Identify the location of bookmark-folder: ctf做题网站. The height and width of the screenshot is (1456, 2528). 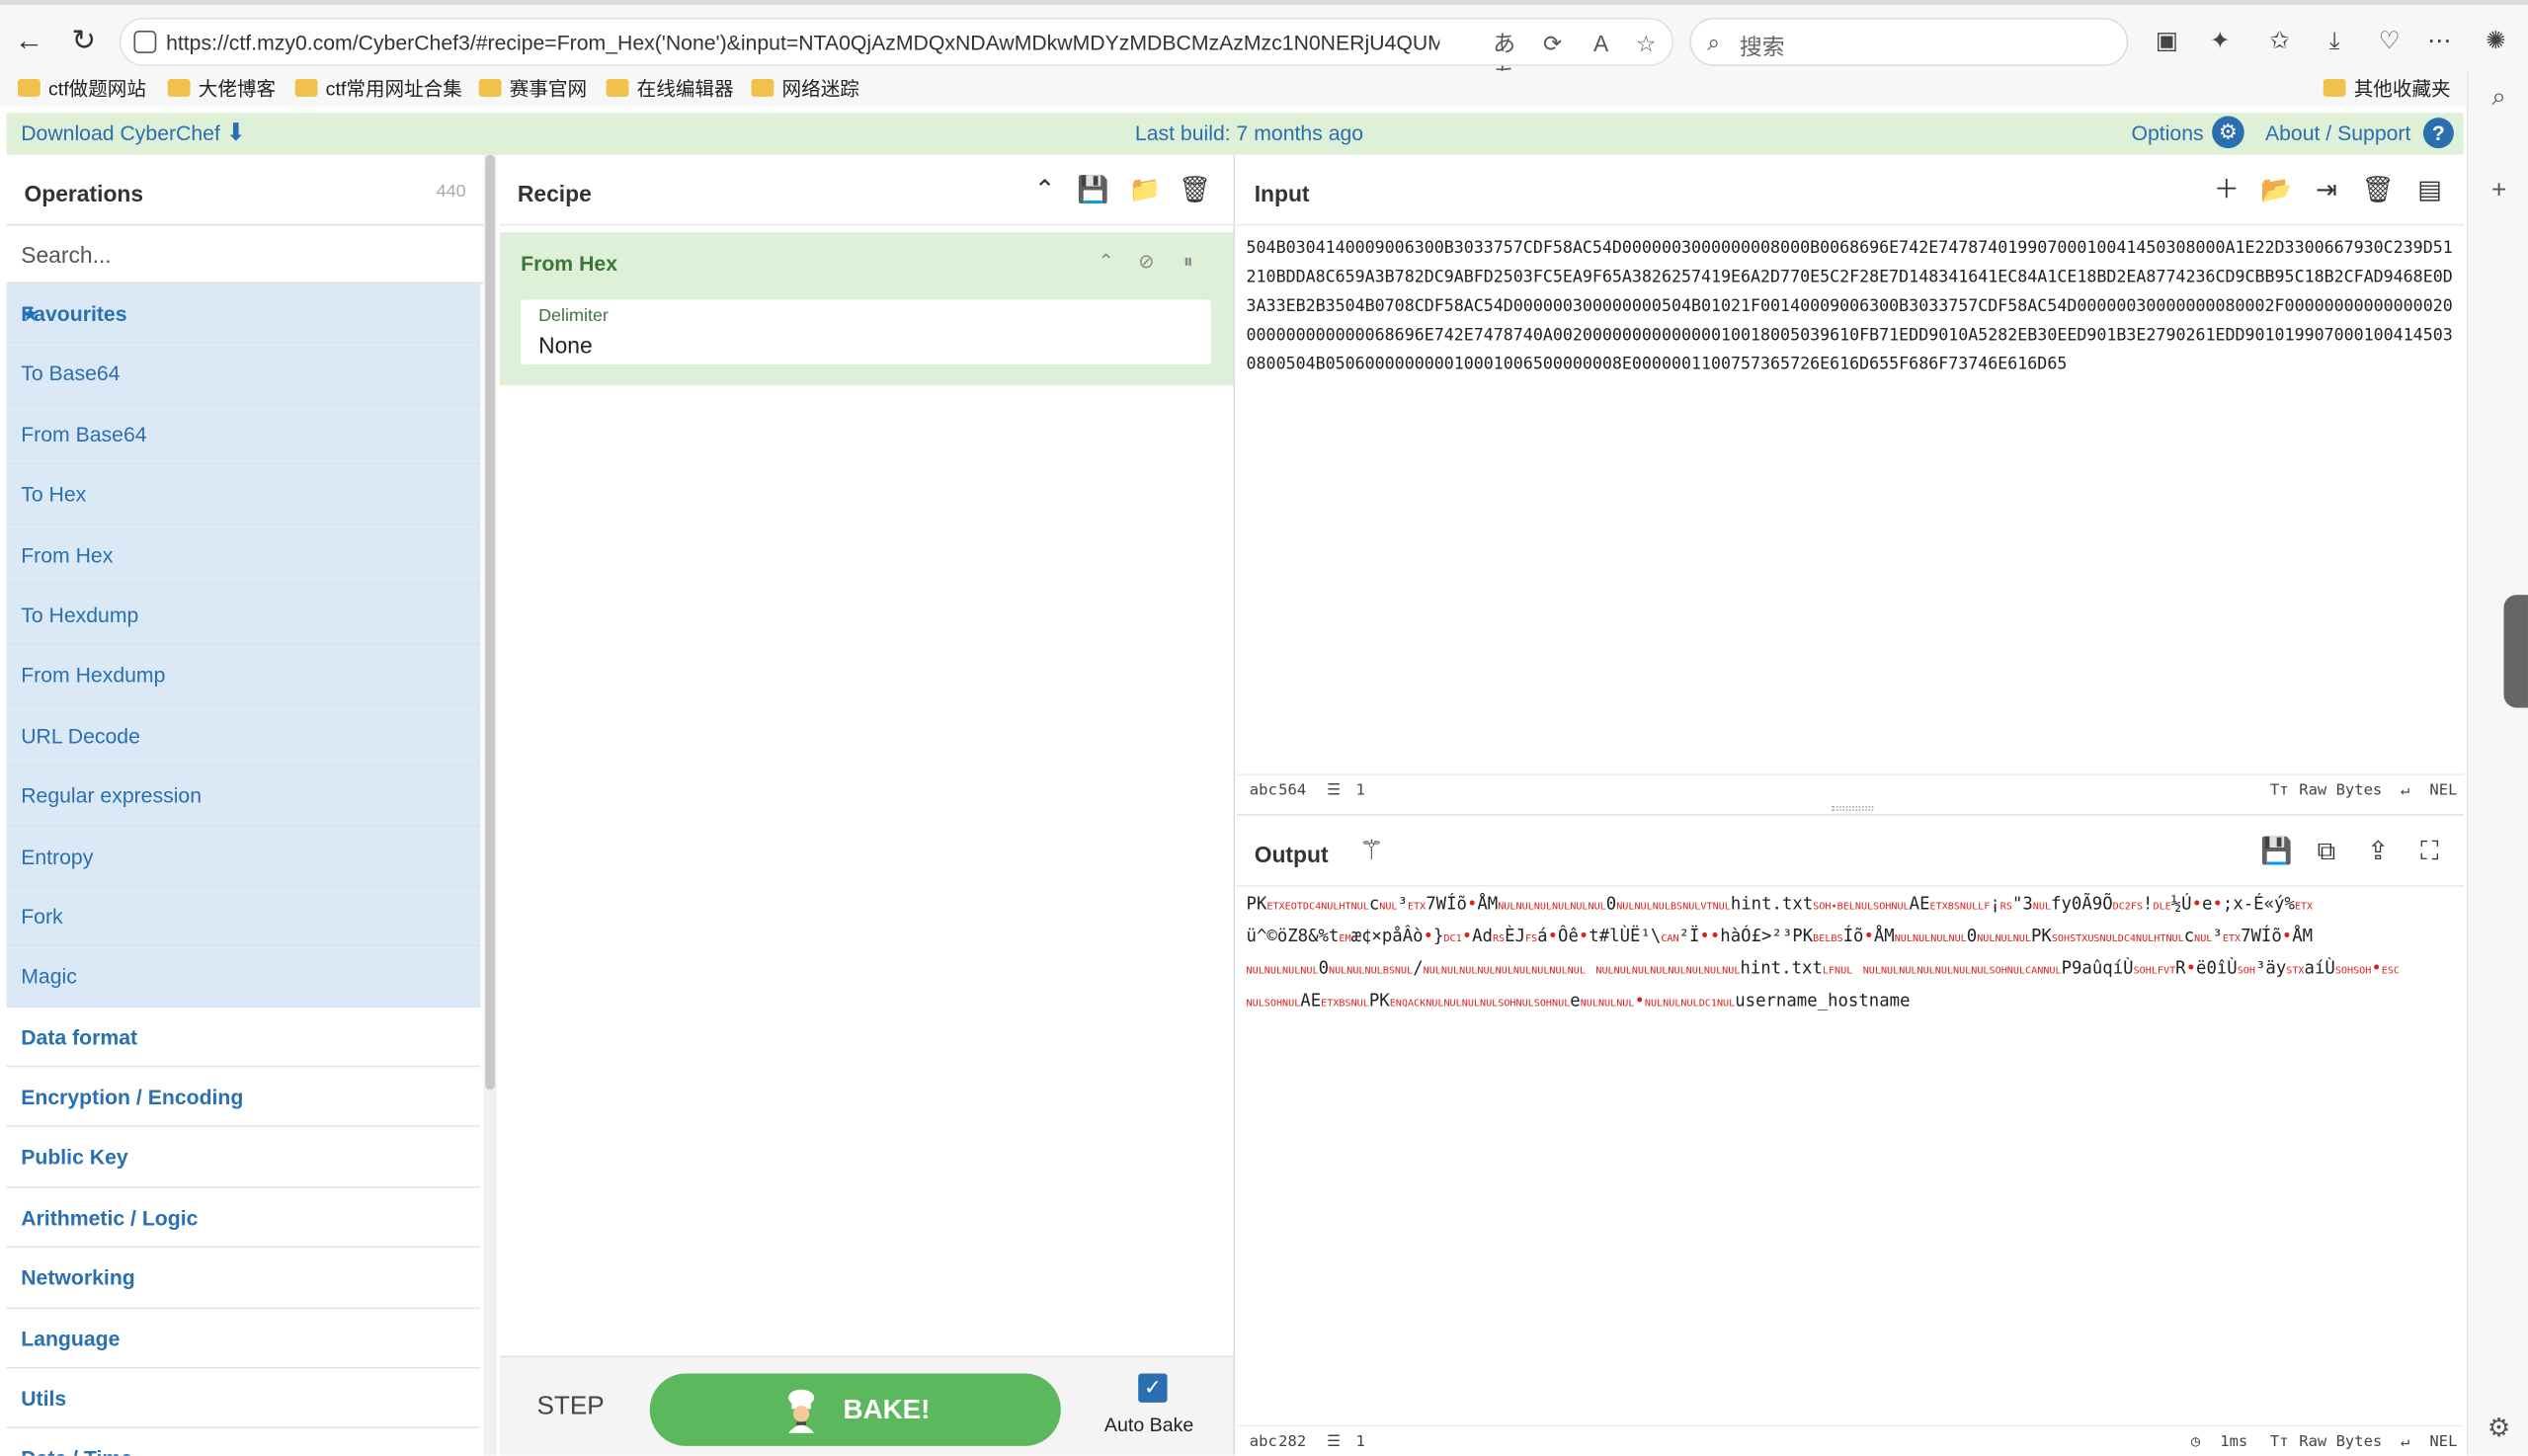
(81, 88).